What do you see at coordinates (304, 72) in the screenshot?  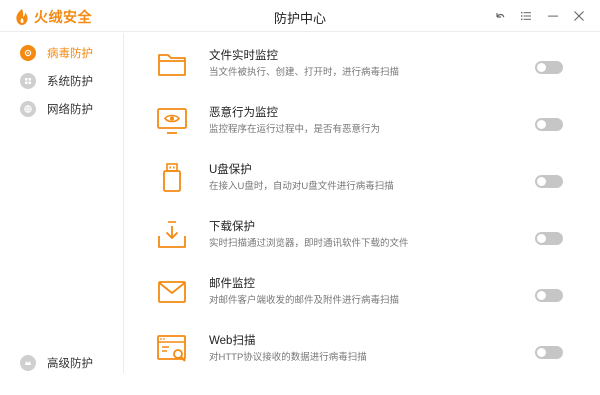 I see `feature-description: 当文件被执行、创建、打开时，进行病毒扫描` at bounding box center [304, 72].